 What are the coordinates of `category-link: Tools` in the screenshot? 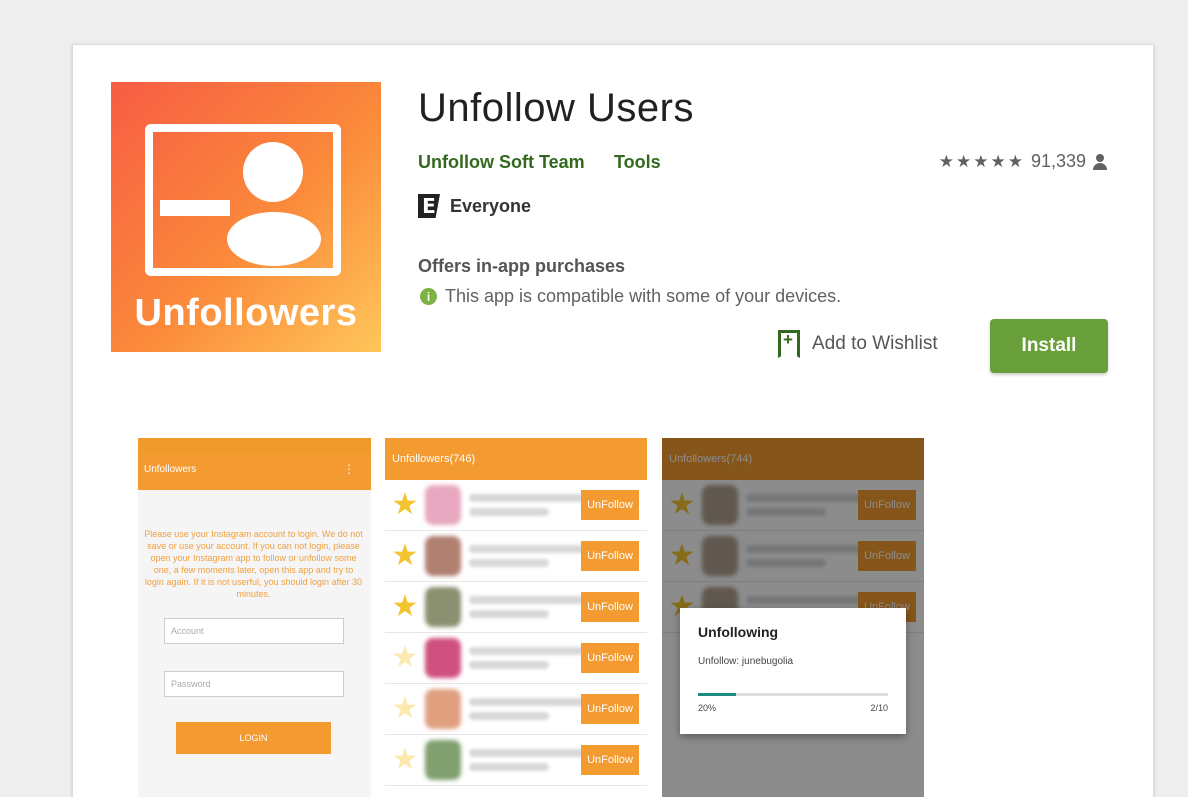 It's located at (637, 162).